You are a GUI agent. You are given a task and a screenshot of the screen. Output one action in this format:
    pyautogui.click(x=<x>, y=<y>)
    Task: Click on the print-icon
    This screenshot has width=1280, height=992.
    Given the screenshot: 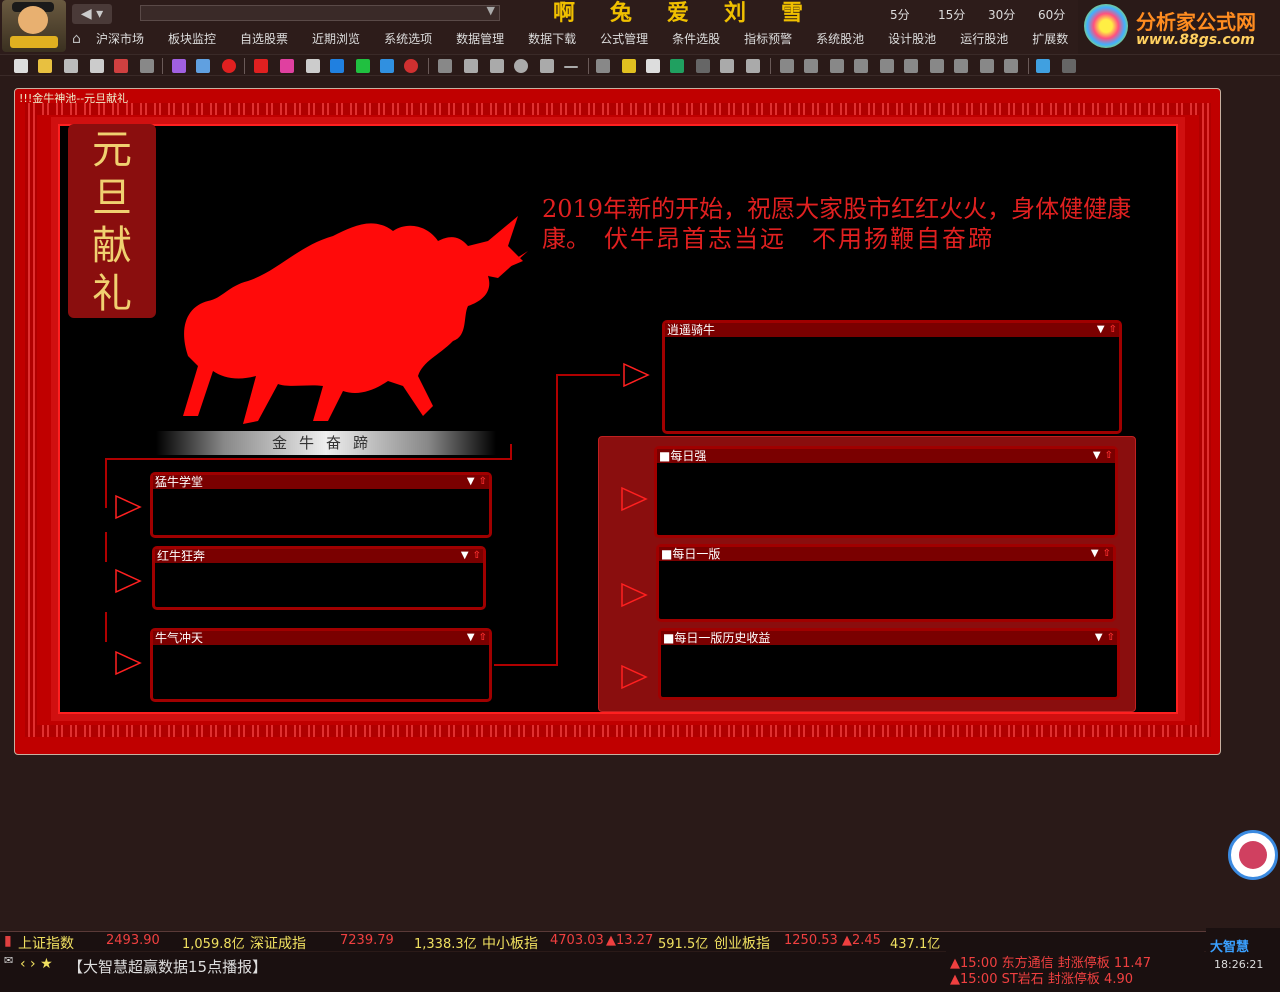 What is the action you would take?
    pyautogui.click(x=97, y=66)
    